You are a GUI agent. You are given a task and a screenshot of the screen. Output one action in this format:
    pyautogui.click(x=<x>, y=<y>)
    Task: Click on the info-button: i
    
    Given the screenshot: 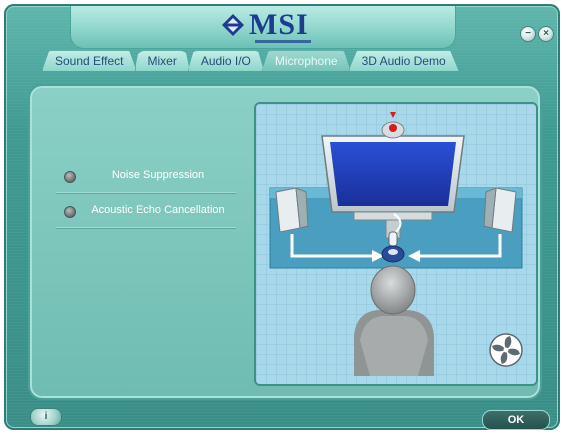 What is the action you would take?
    pyautogui.click(x=46, y=417)
    